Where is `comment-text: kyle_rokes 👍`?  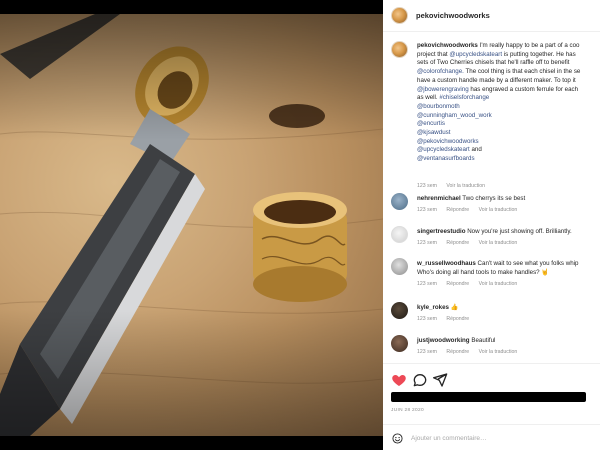 comment-text: kyle_rokes 👍 is located at coordinates (438, 307).